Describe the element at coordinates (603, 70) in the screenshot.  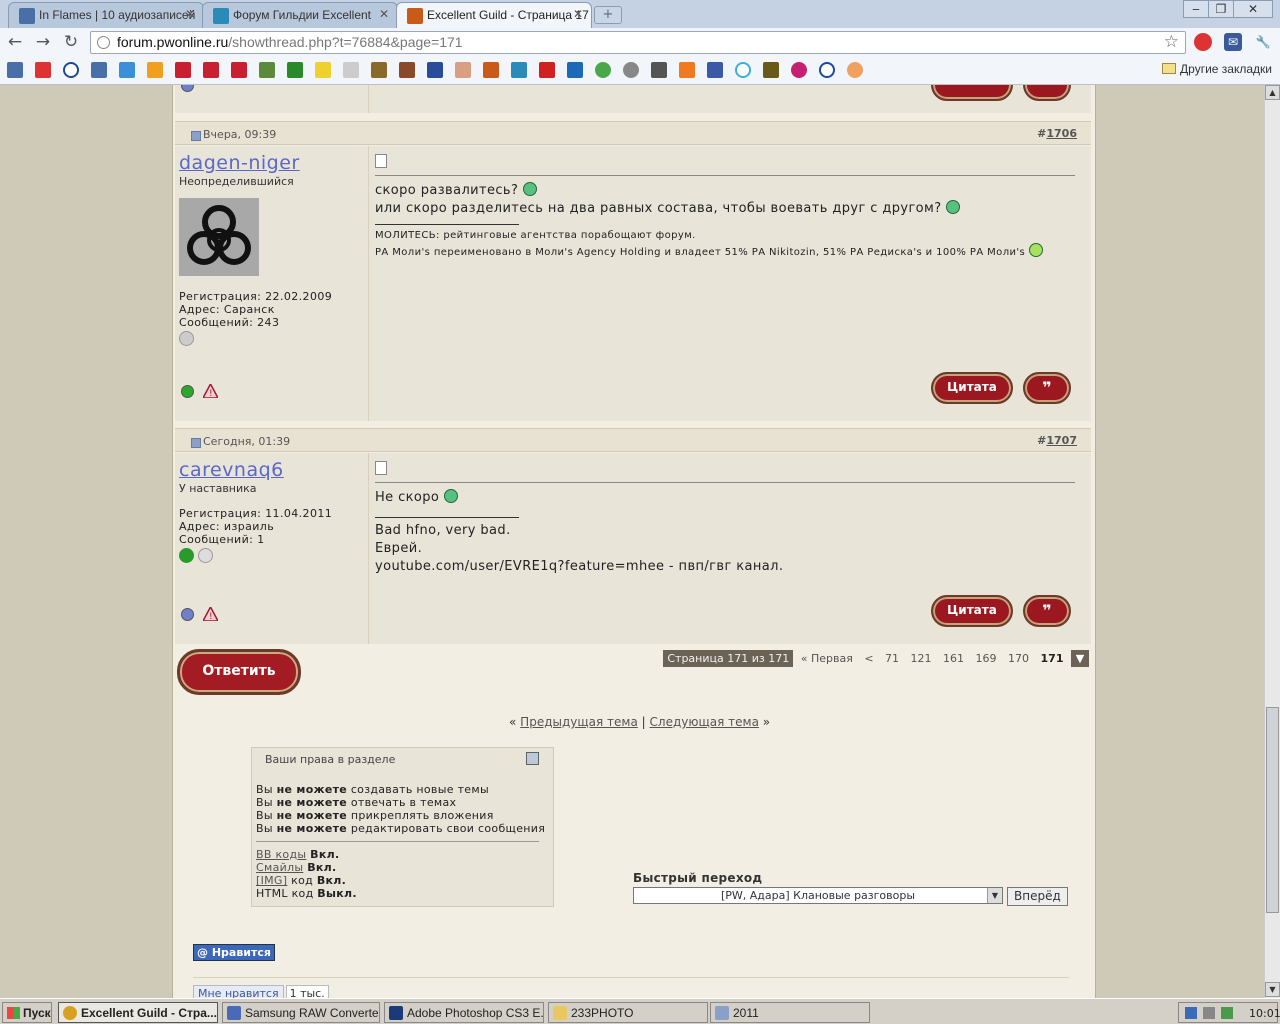
I see `bookmark-globe-icon` at that location.